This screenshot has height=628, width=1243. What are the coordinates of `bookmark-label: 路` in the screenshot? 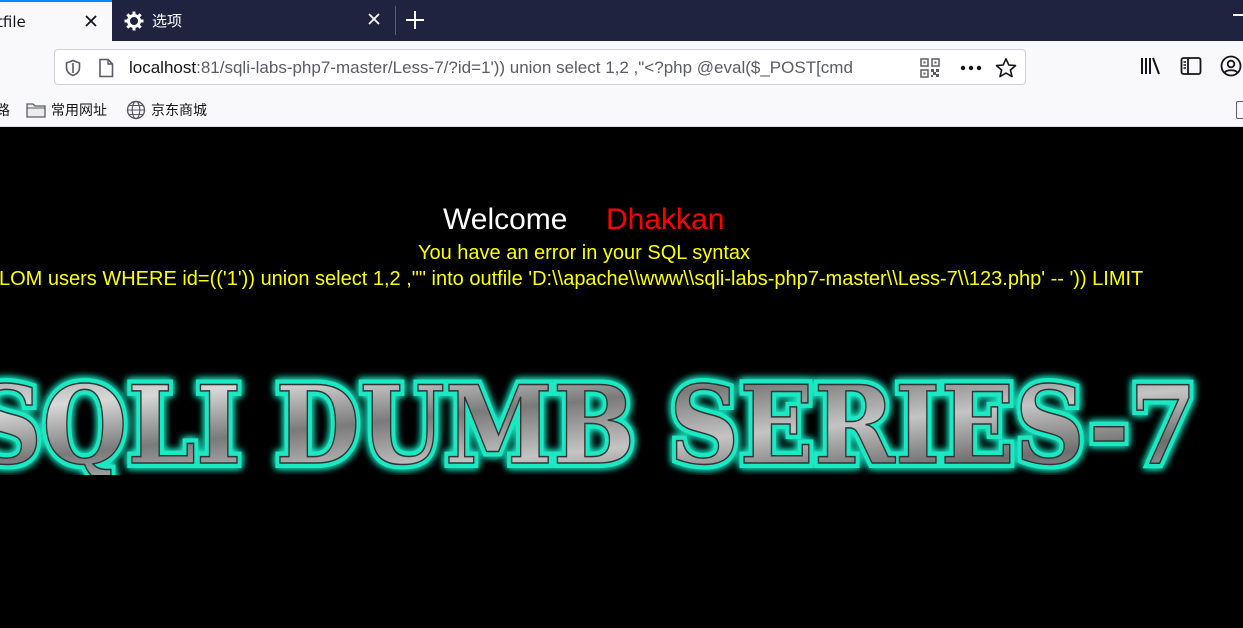 It's located at (5, 111).